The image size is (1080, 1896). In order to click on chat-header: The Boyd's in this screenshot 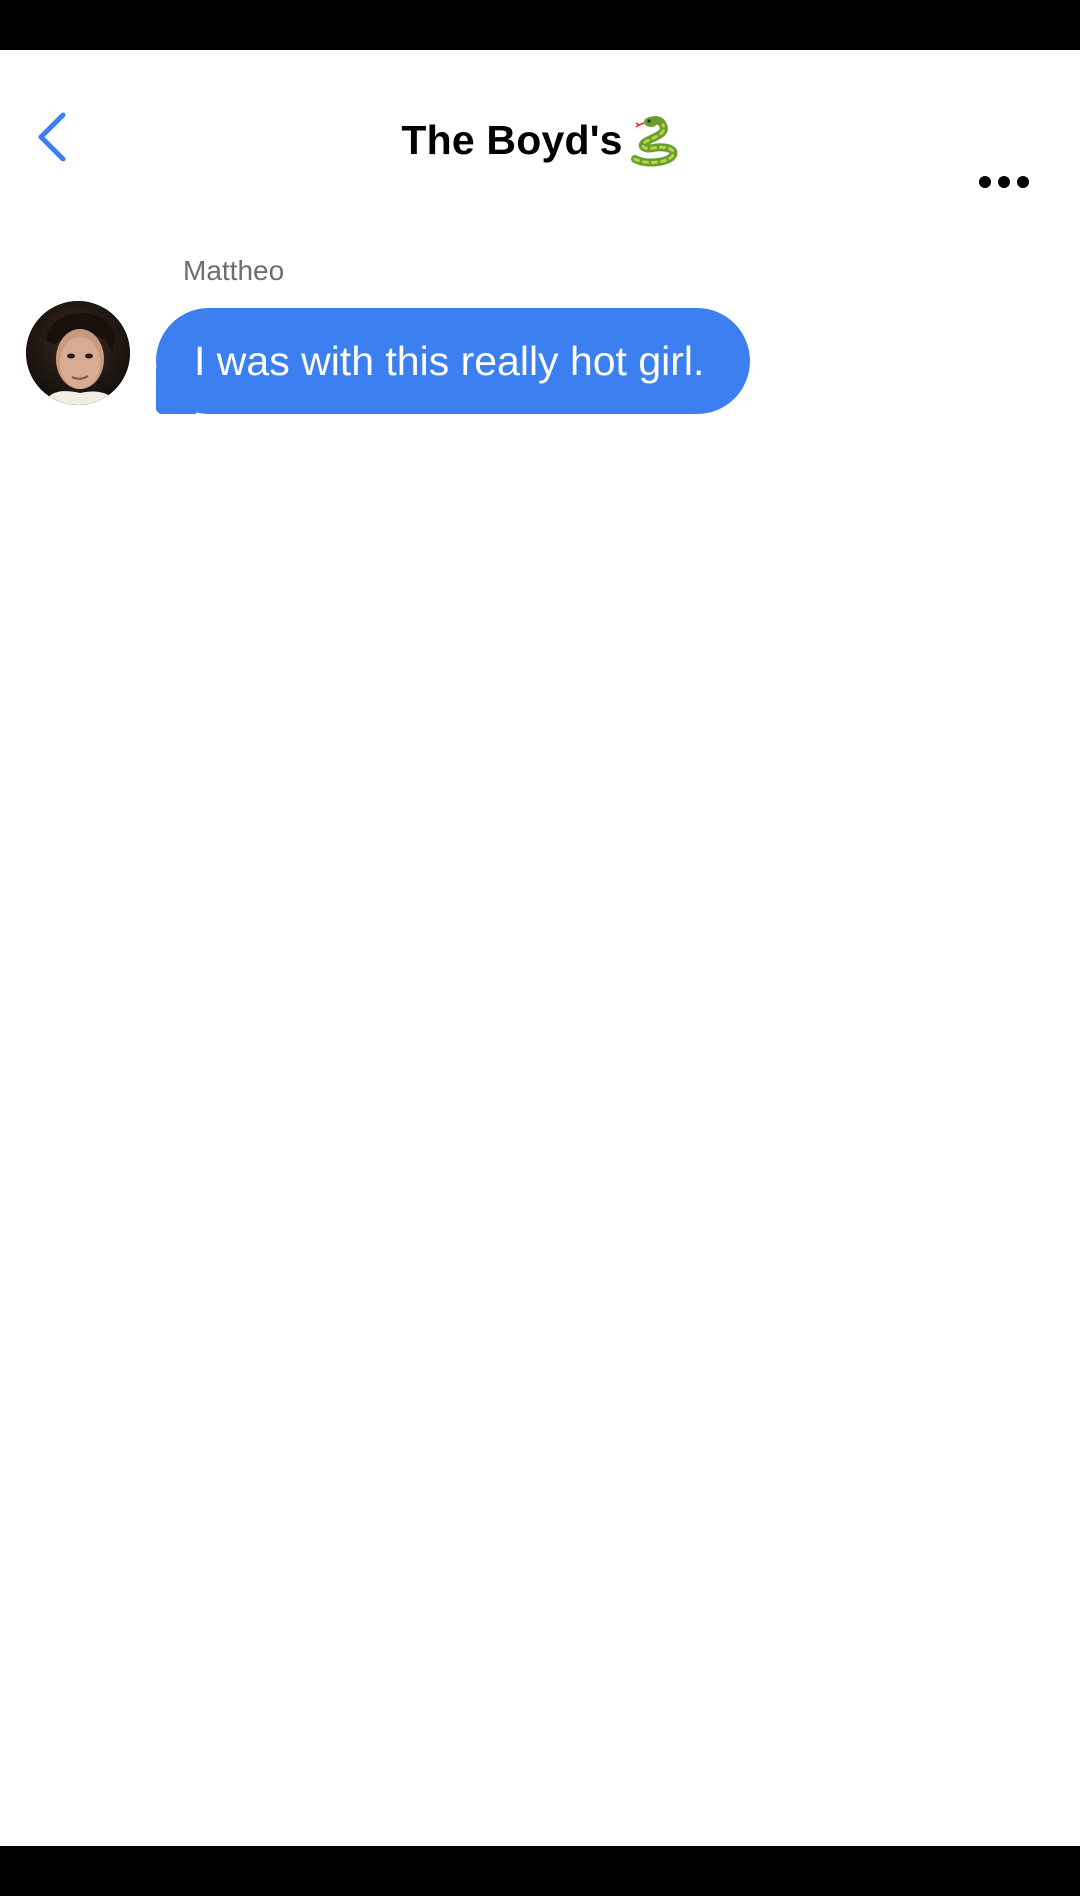, I will do `click(540, 135)`.